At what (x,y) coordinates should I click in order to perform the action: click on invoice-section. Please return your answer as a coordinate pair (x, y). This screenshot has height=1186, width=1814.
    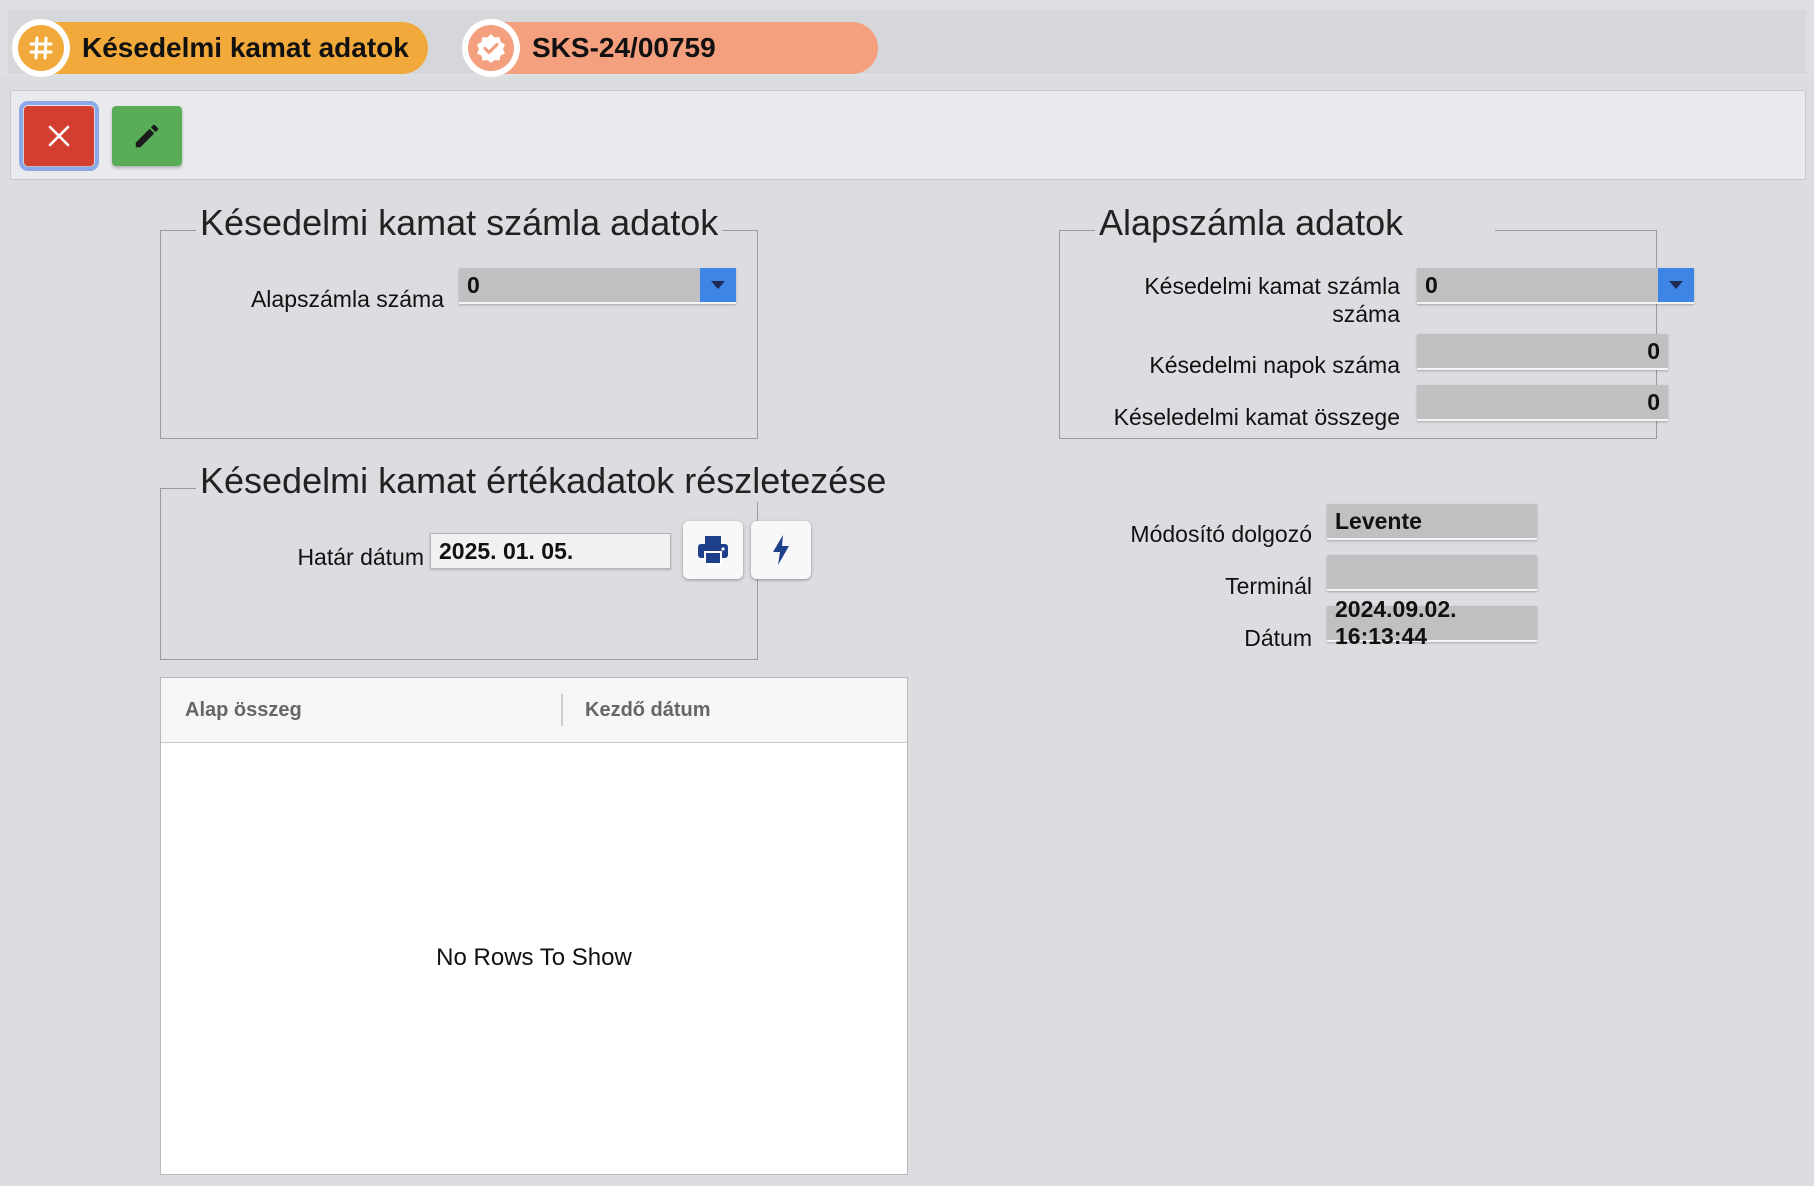
    Looking at the image, I should click on (459, 334).